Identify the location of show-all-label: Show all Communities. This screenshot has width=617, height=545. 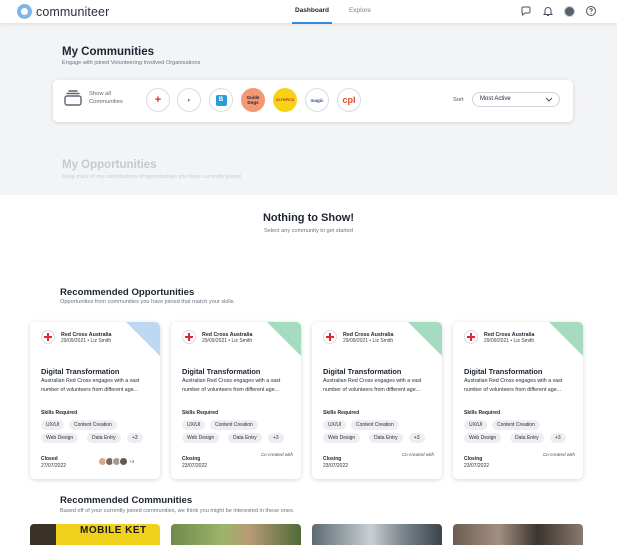
(106, 98).